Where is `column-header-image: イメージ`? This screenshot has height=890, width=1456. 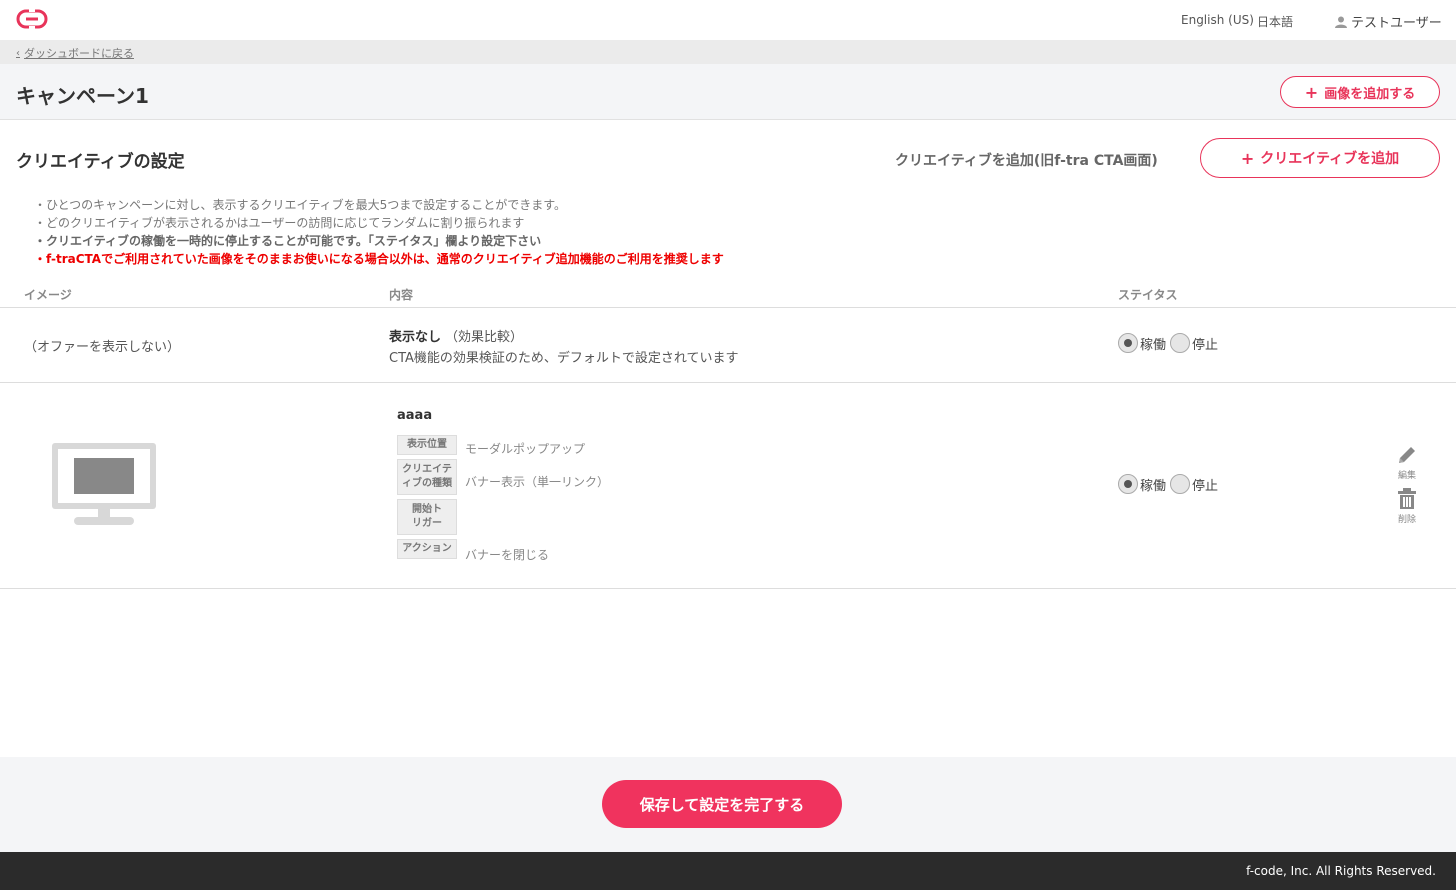 column-header-image: イメージ is located at coordinates (48, 295).